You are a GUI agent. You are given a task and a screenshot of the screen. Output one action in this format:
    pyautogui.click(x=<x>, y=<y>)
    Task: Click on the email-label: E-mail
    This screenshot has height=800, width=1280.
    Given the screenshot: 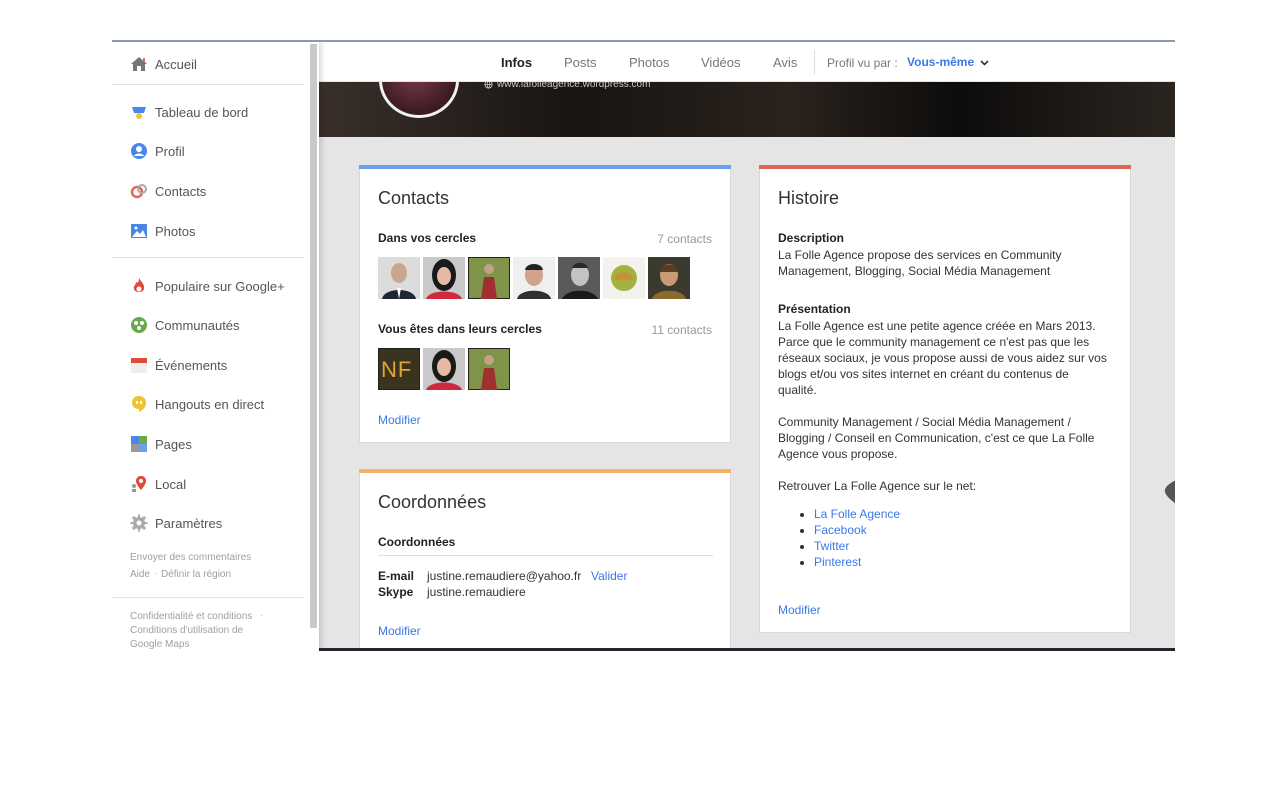 What is the action you would take?
    pyautogui.click(x=396, y=576)
    